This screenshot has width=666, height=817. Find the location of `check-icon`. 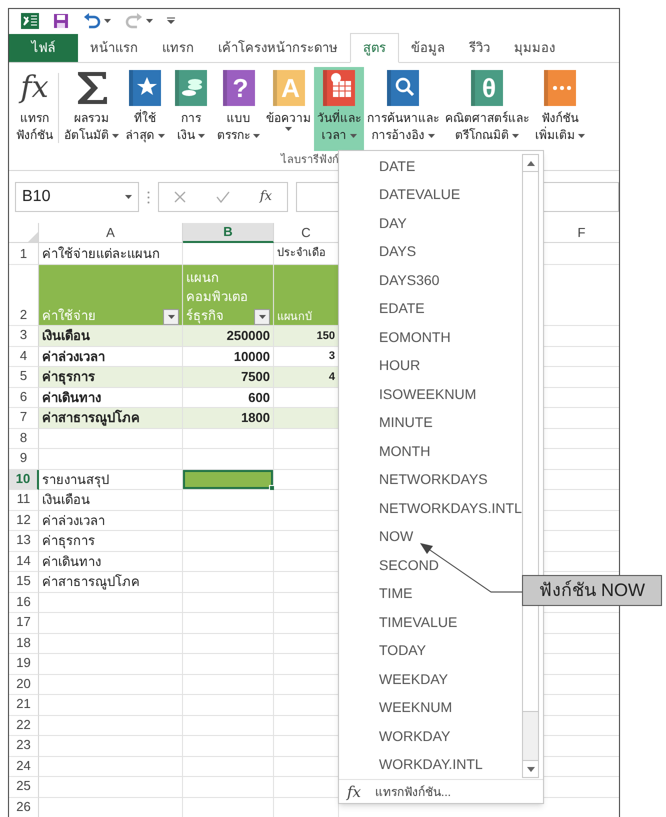

check-icon is located at coordinates (223, 197).